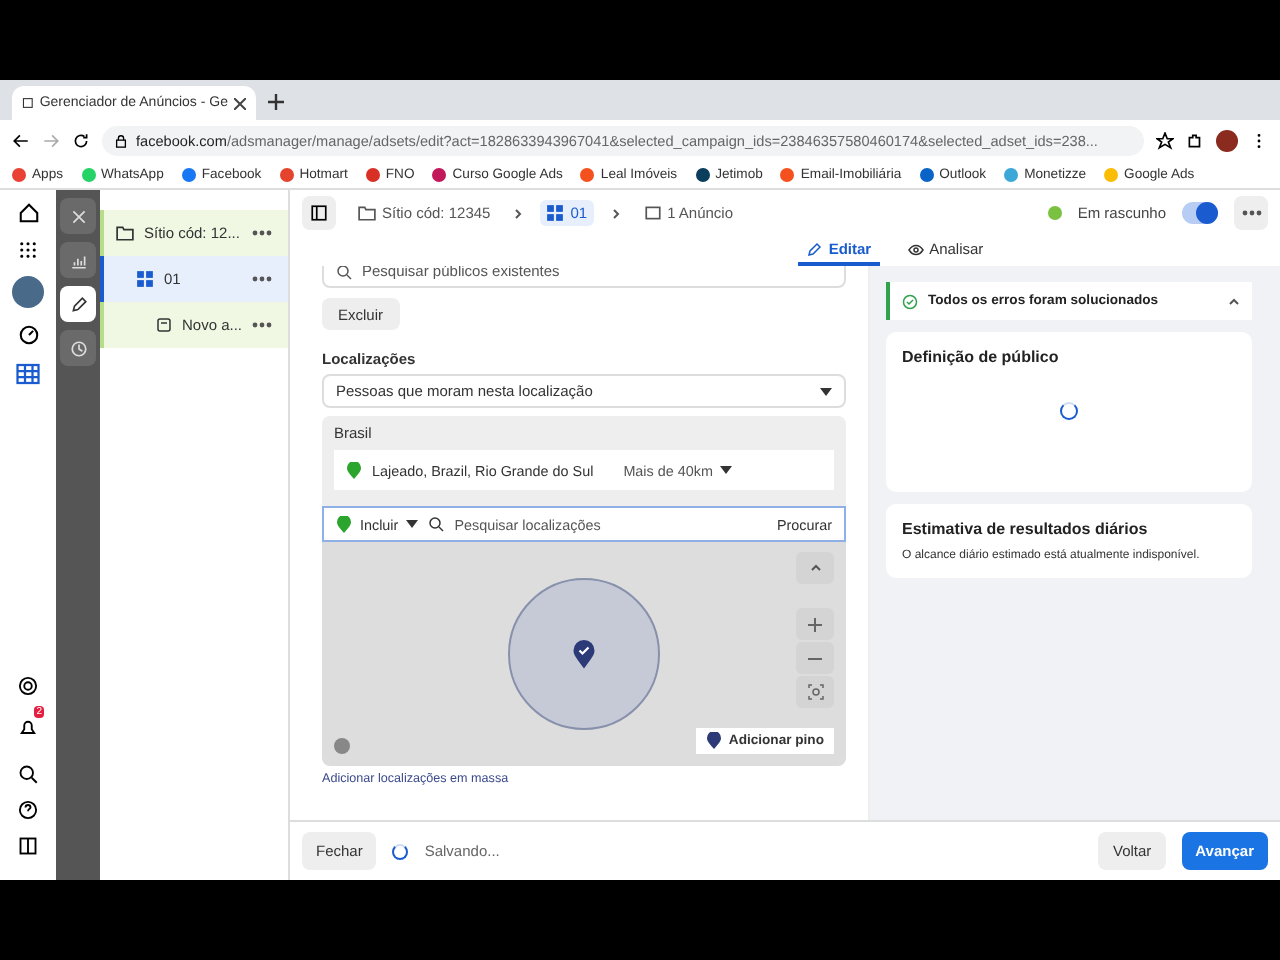 The image size is (1280, 960). Describe the element at coordinates (121, 140) in the screenshot. I see `lock-icon` at that location.